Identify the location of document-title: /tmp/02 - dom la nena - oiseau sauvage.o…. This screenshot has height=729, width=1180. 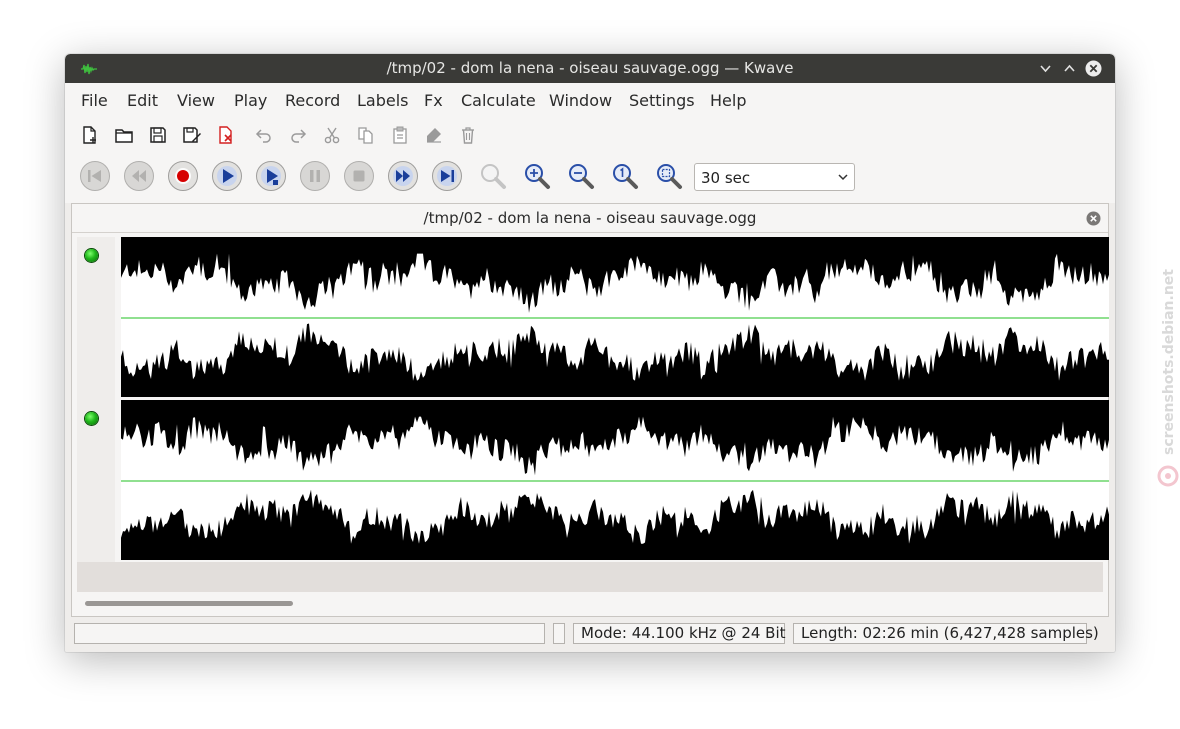
(590, 218).